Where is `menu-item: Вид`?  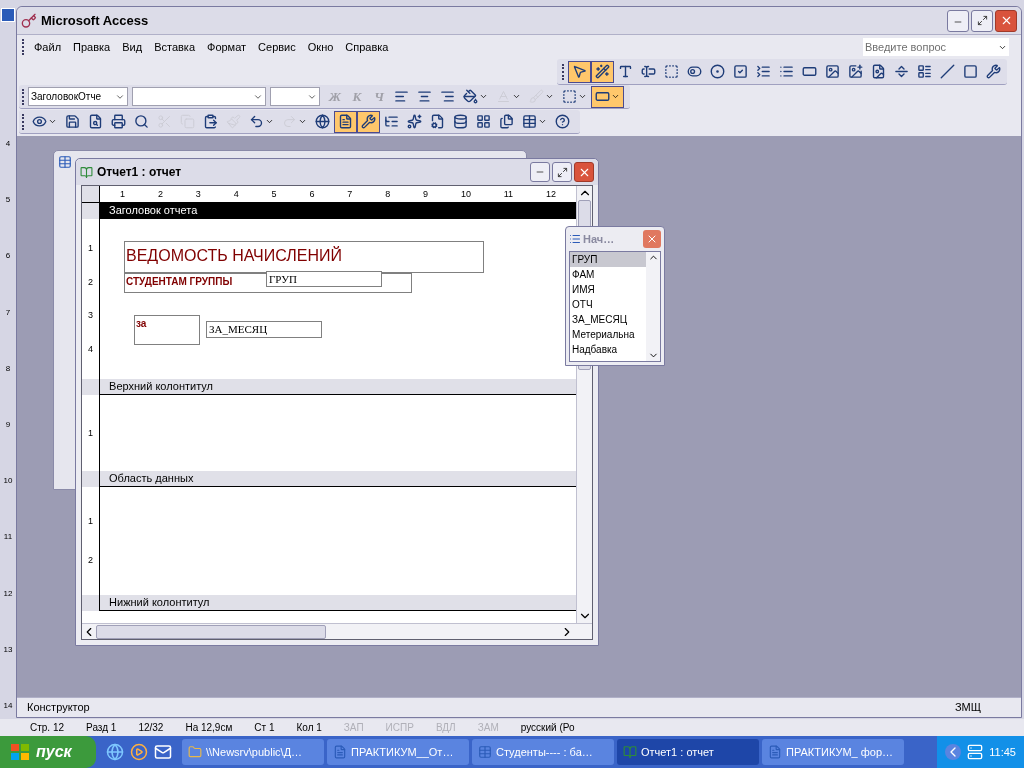
menu-item: Вид is located at coordinates (132, 47).